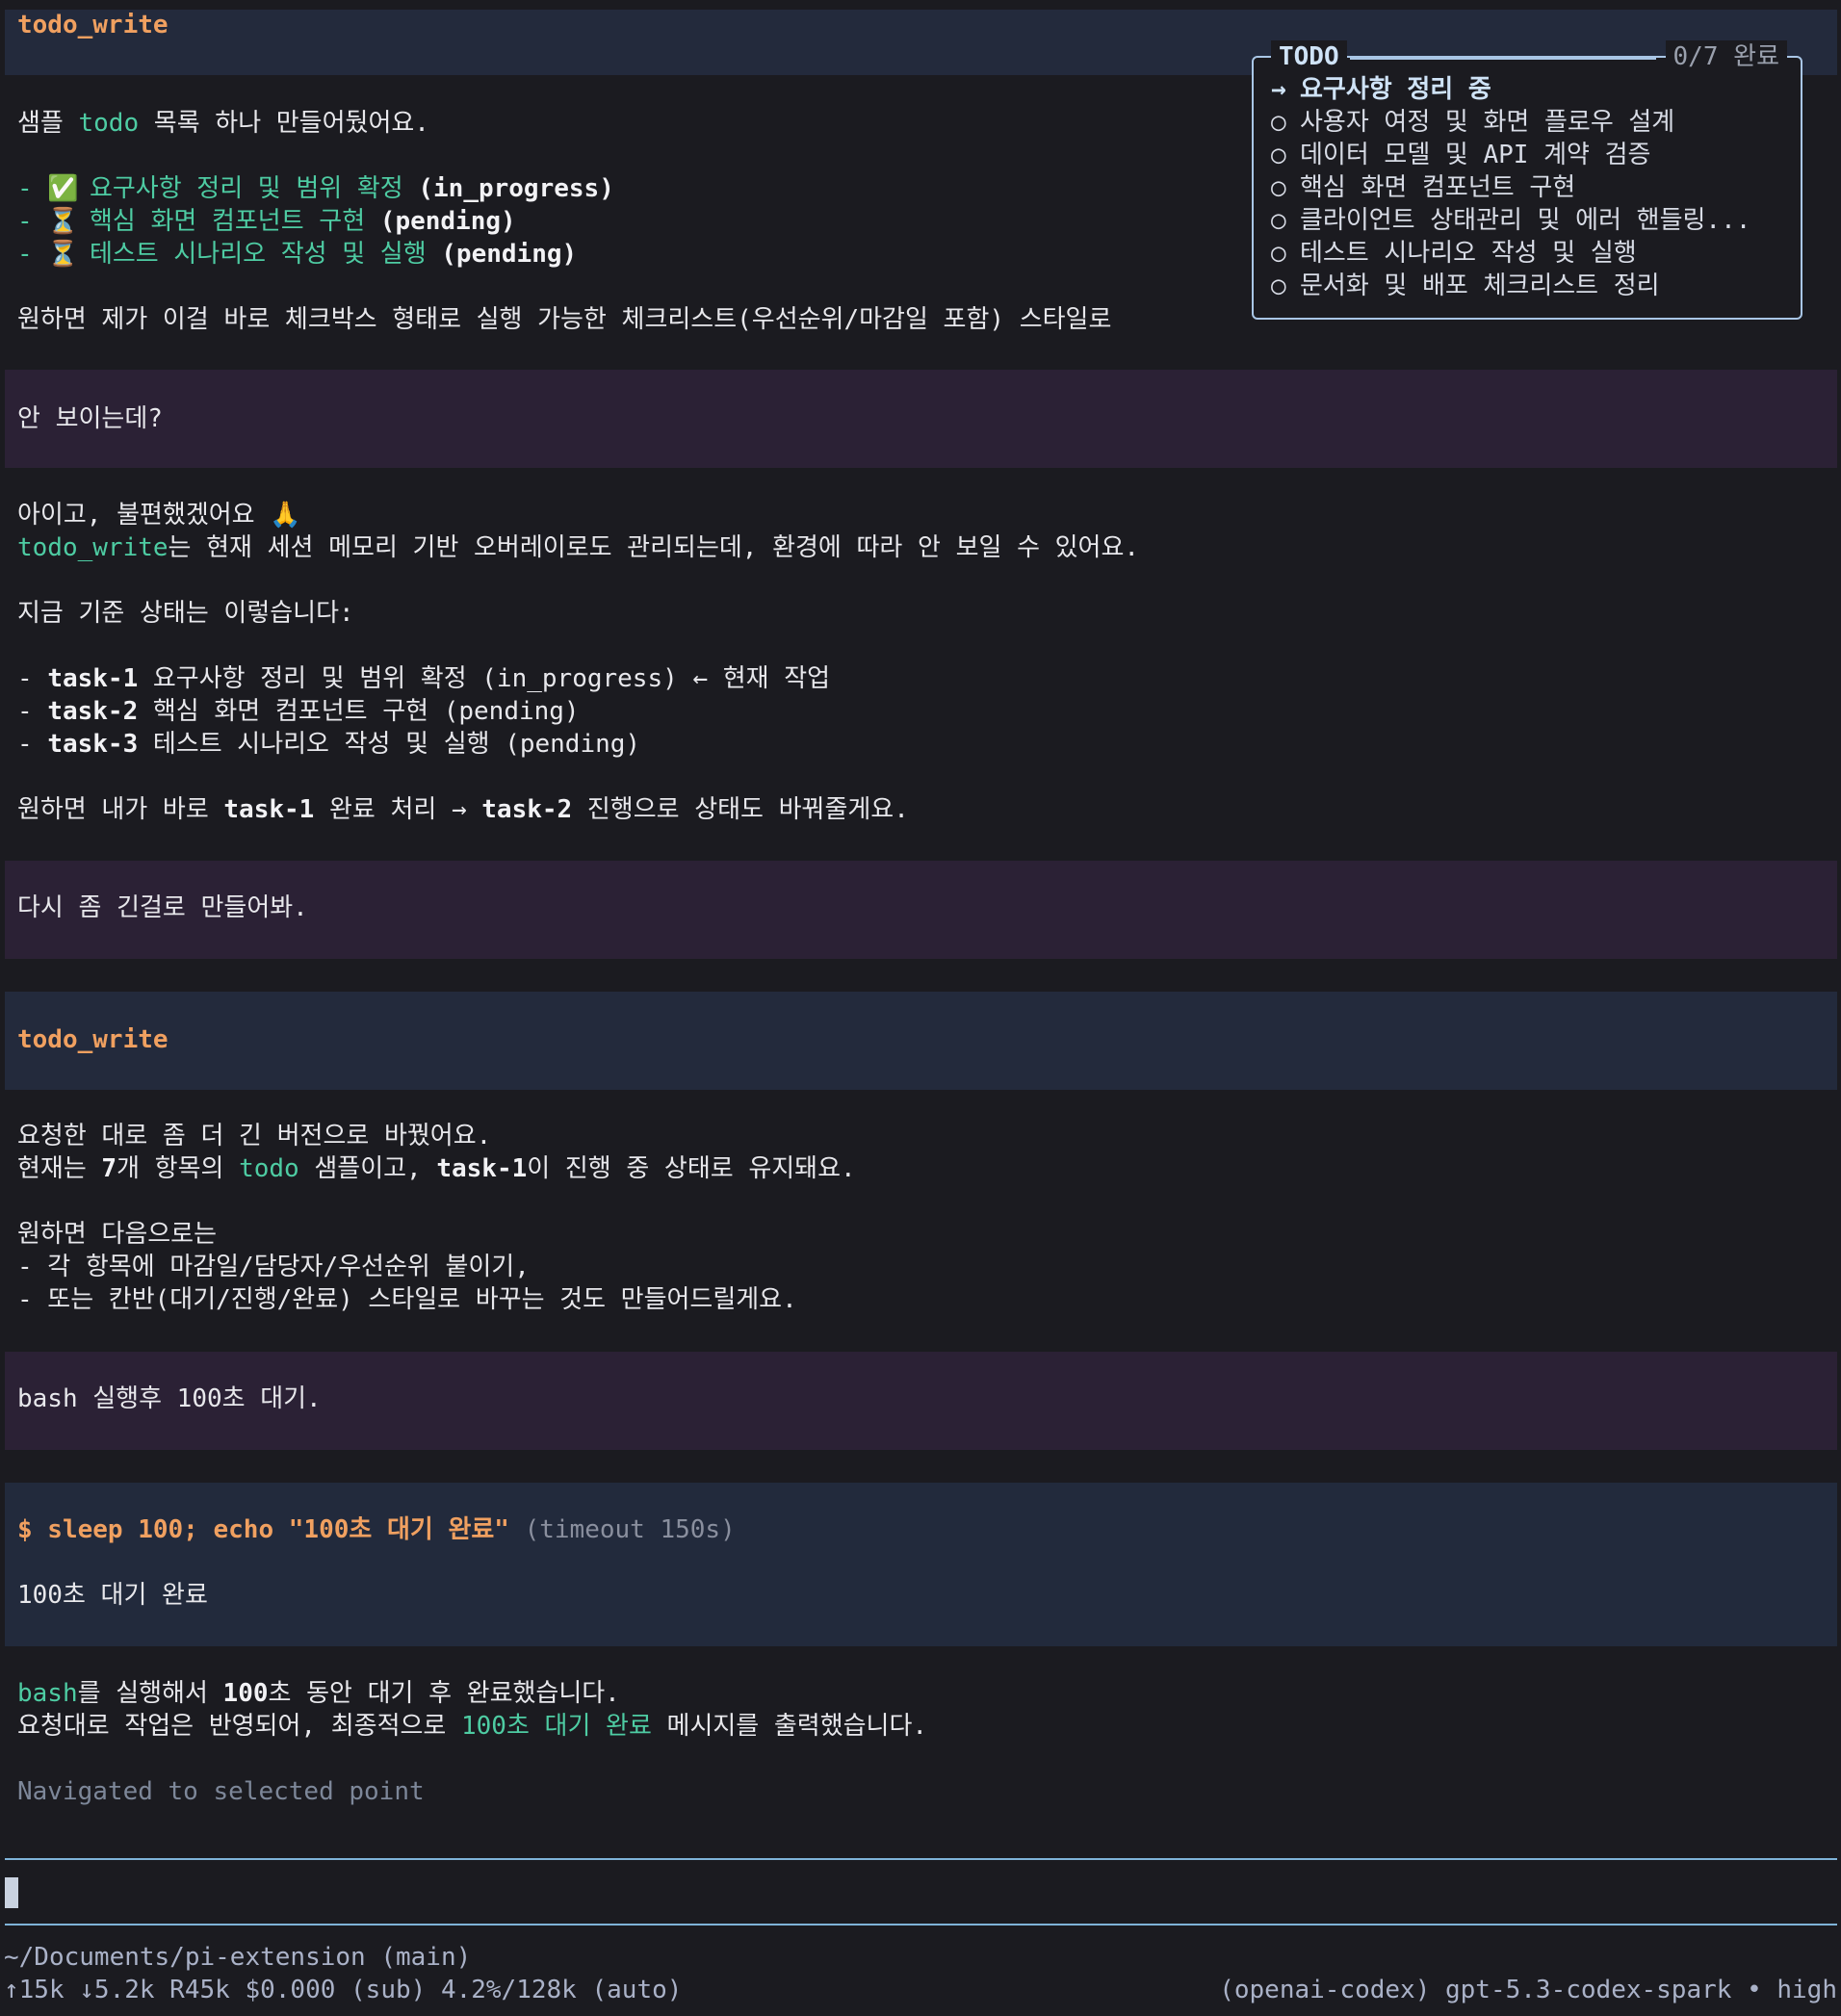 The image size is (1841, 2016). What do you see at coordinates (221, 1792) in the screenshot?
I see `navigation-status: Navigated to selected point` at bounding box center [221, 1792].